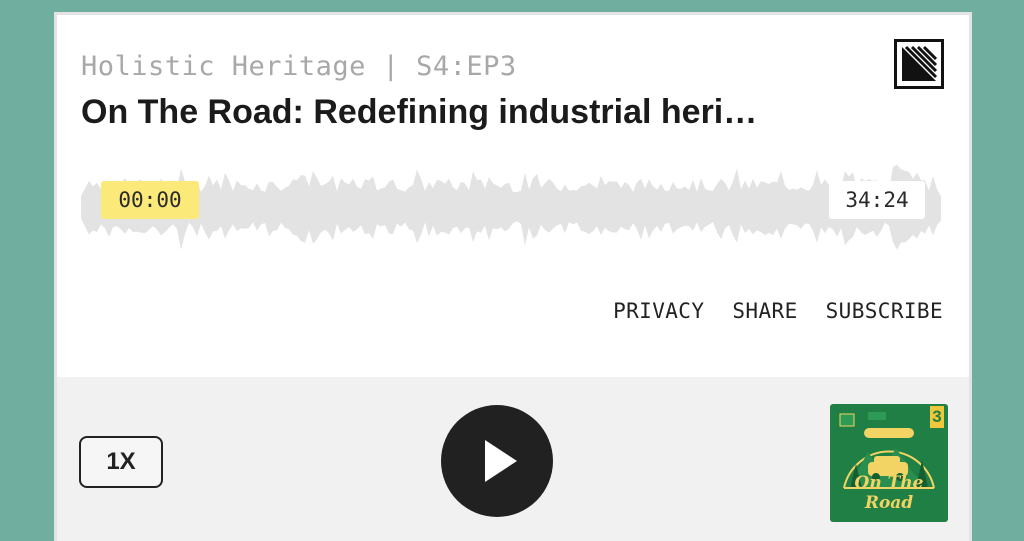  Describe the element at coordinates (884, 311) in the screenshot. I see `subscribe-link: SUBSCRIBE` at that location.